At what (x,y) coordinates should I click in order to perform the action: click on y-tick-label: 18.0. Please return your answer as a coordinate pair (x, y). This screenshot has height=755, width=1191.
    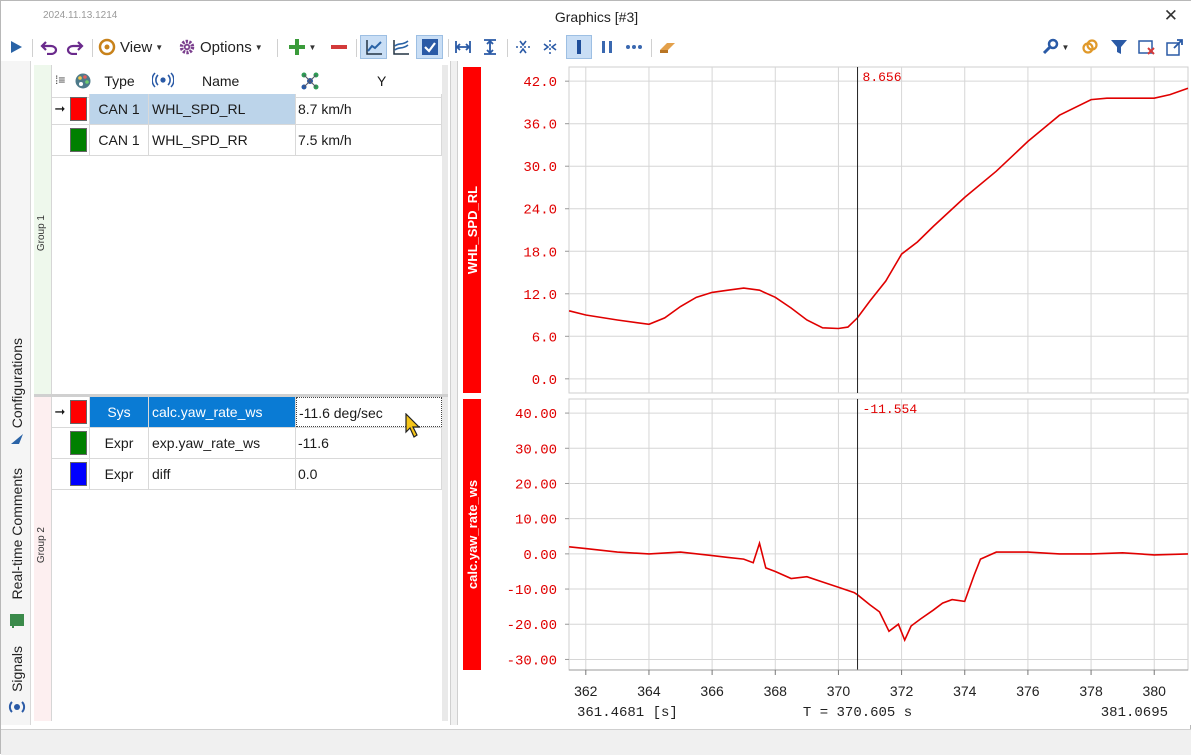
    Looking at the image, I should click on (540, 253).